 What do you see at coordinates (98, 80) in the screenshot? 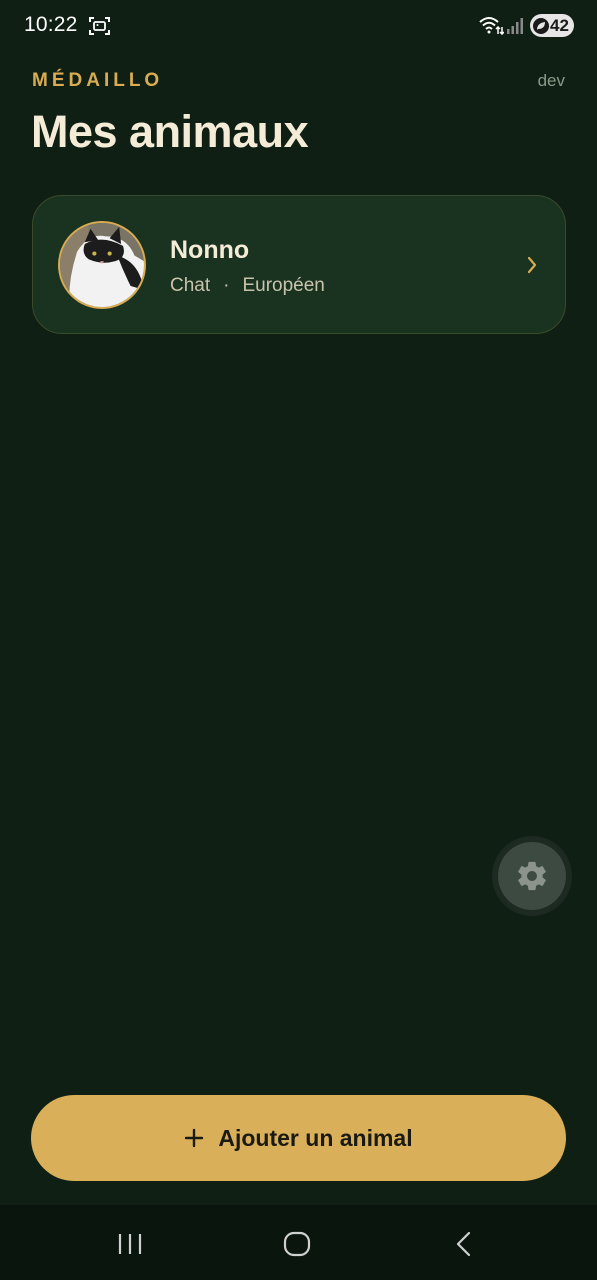
I see `brand-name: MÉDAILLO` at bounding box center [98, 80].